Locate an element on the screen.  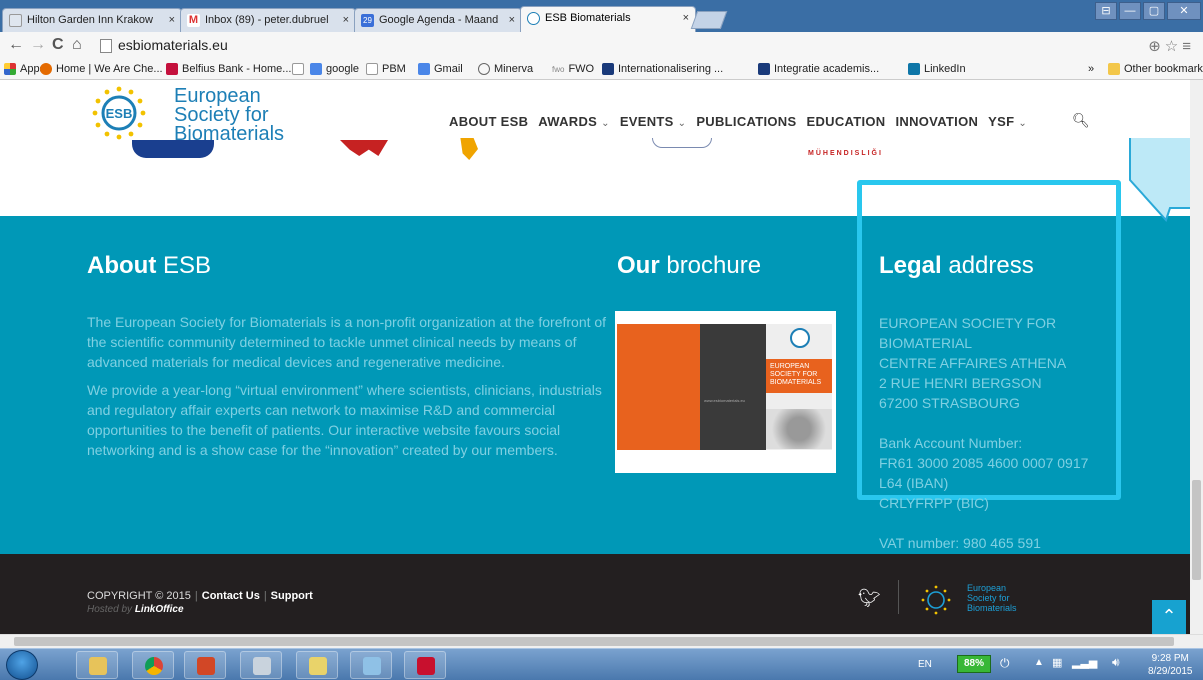
twitter-icon: 🐦︎ is located at coordinates (869, 598).